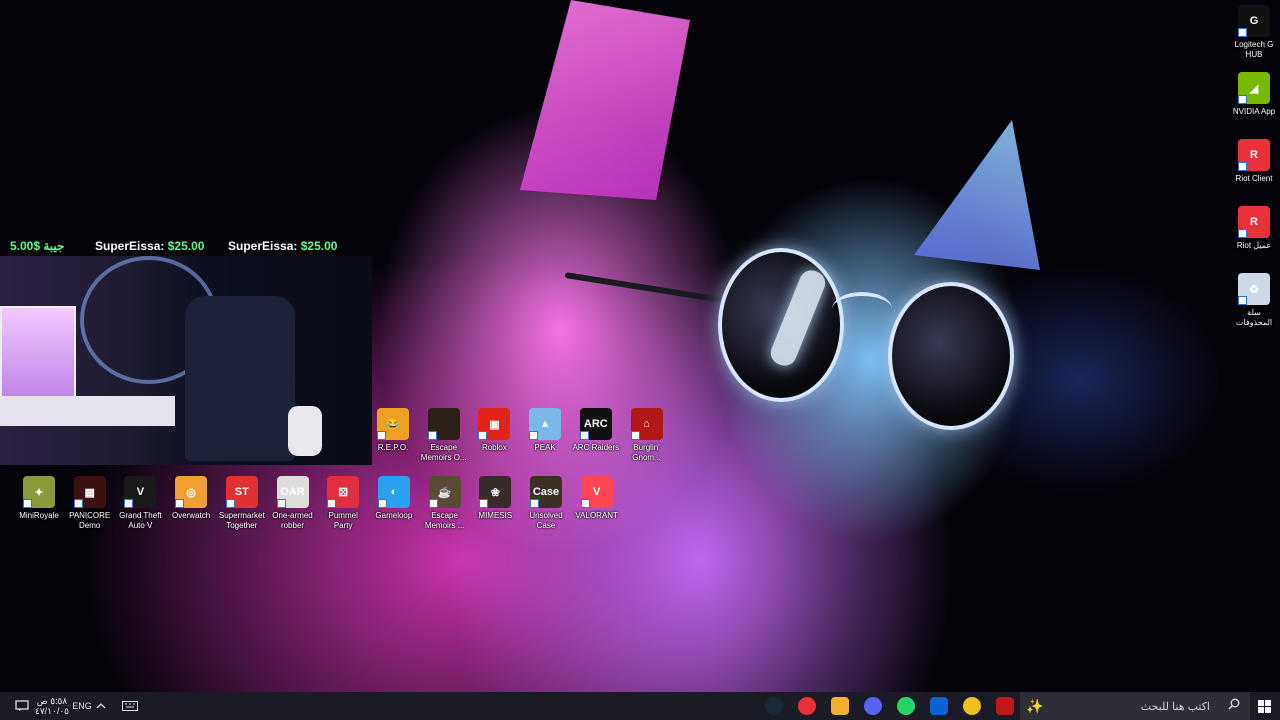  Describe the element at coordinates (596, 492) in the screenshot. I see `valorant-icon: V` at that location.